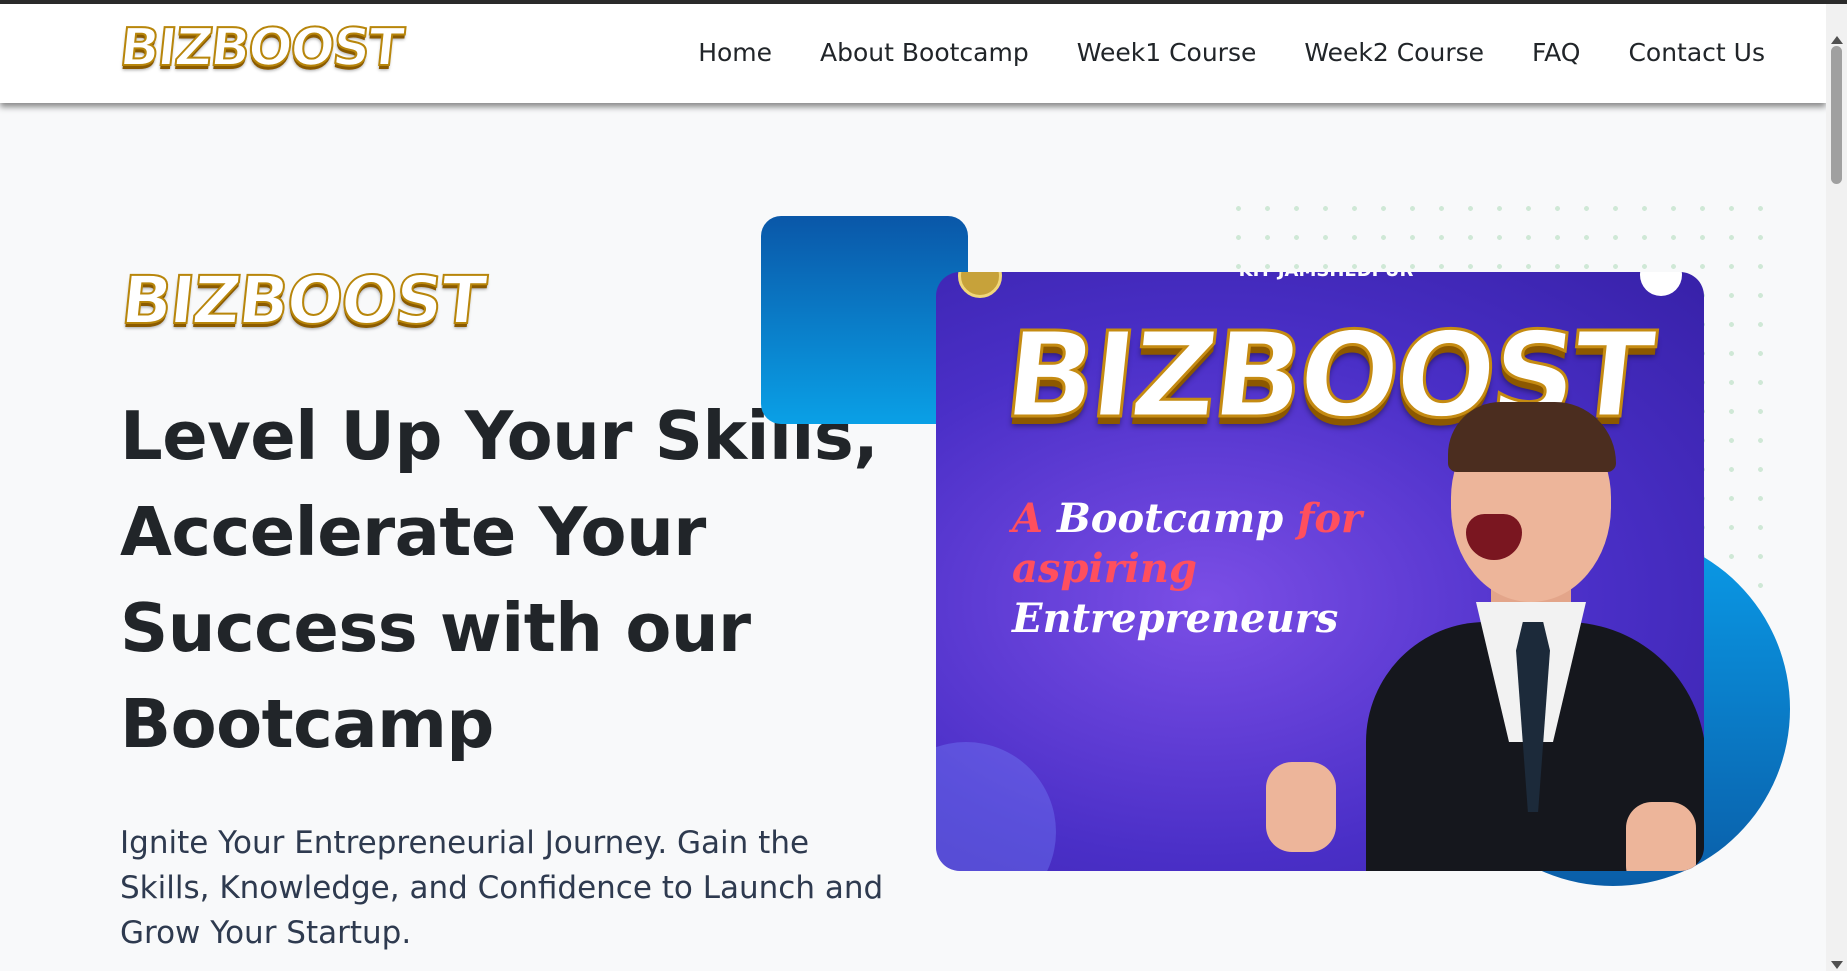  What do you see at coordinates (1485, 636) in the screenshot?
I see `excited-man-illustration` at bounding box center [1485, 636].